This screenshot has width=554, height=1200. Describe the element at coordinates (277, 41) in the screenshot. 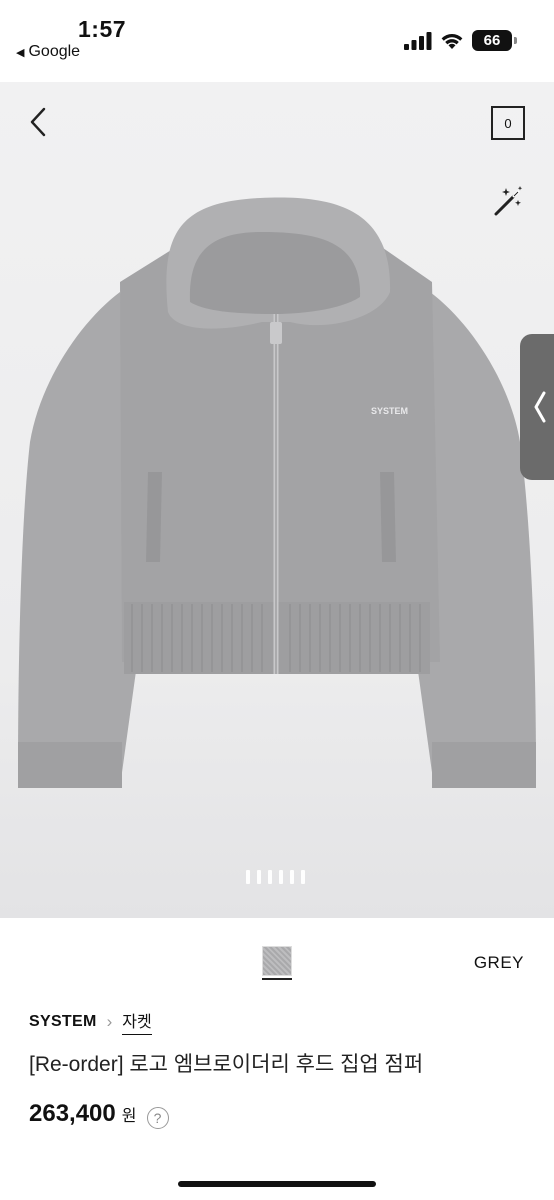

I see `status-bar: 1:57 ◀ Google 66` at that location.